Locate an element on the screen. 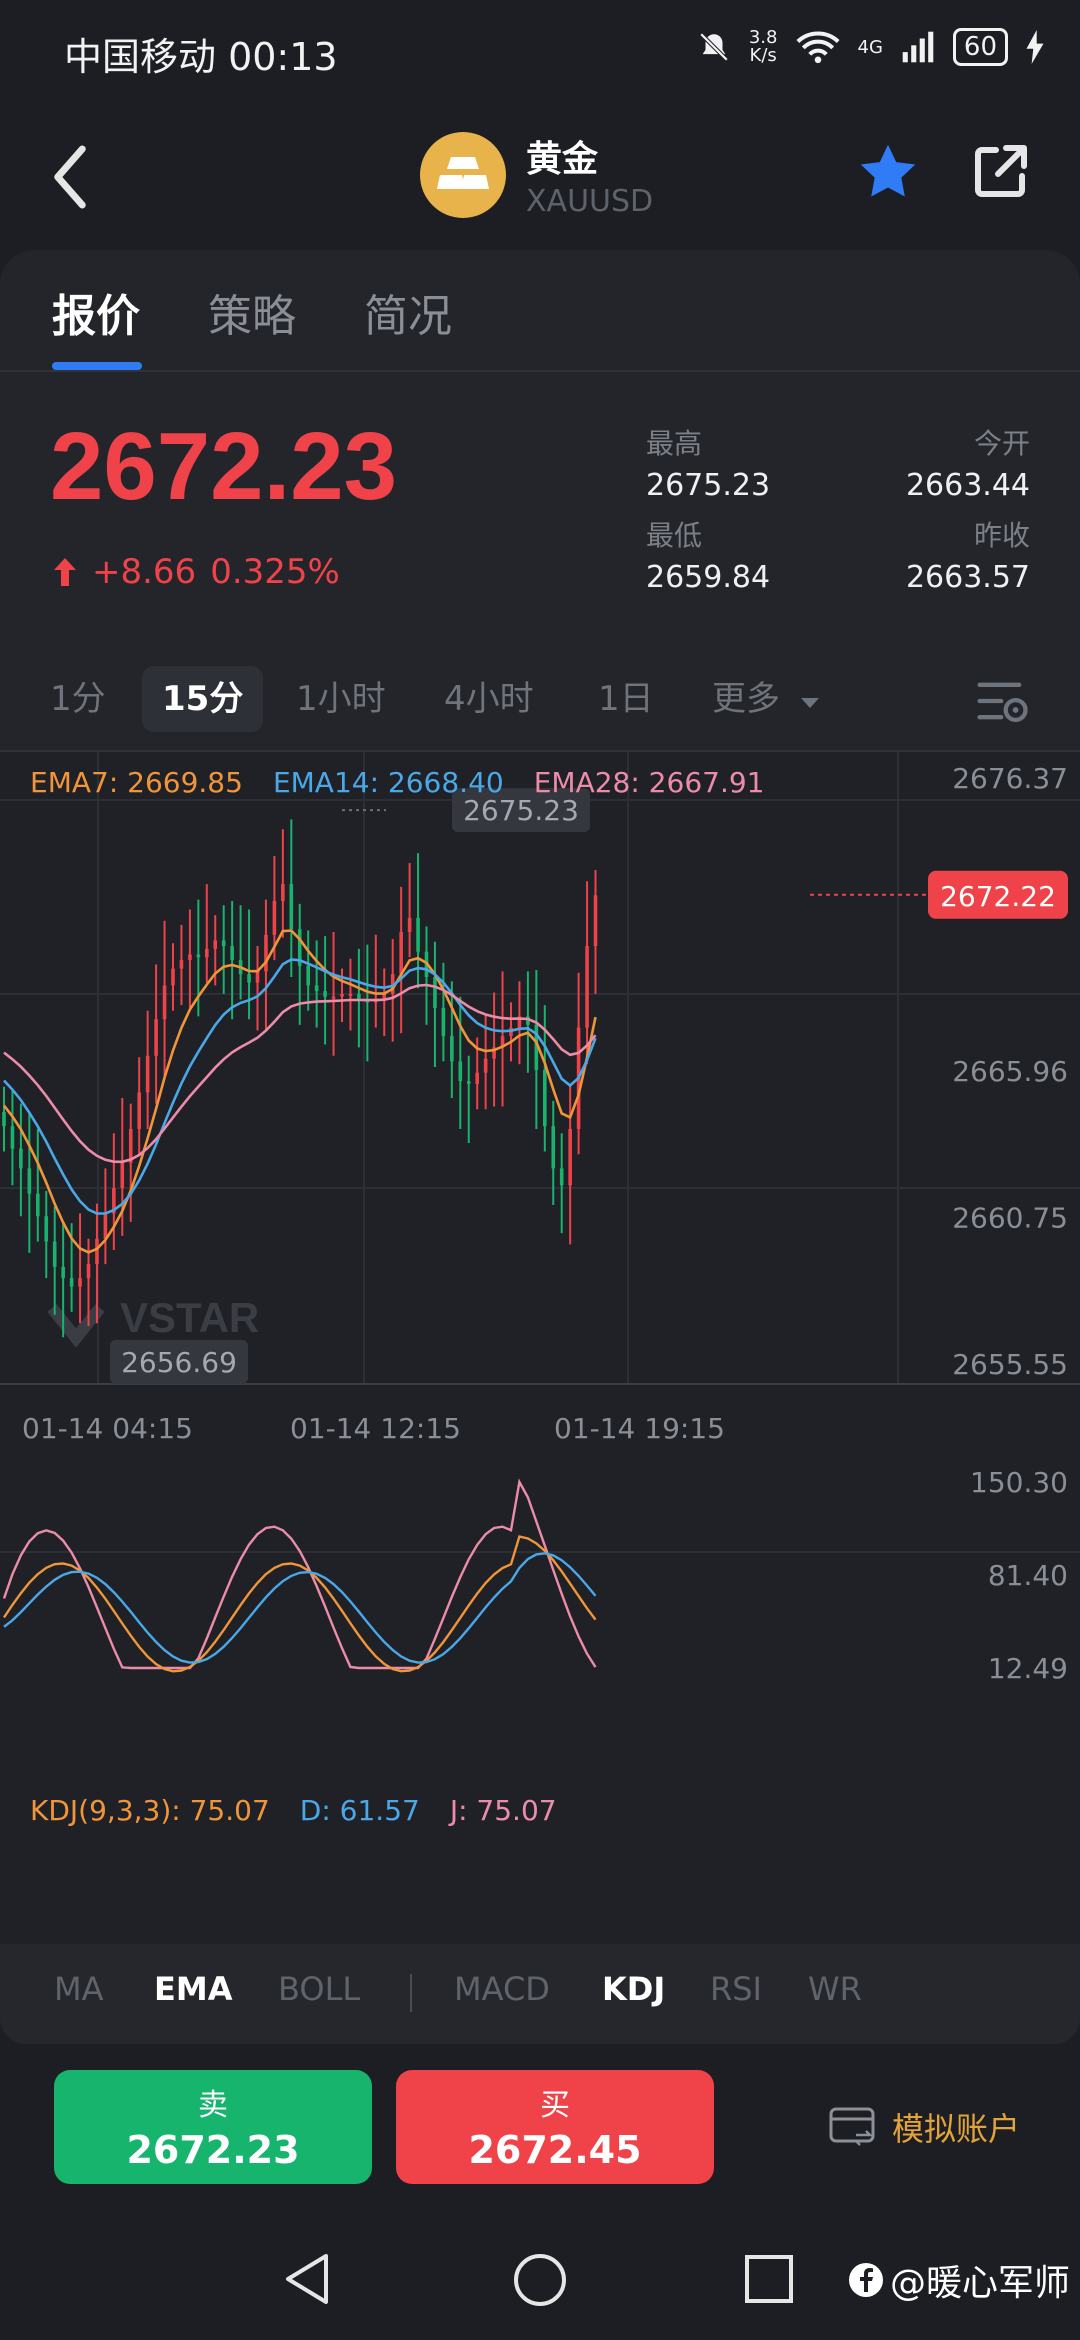  indicator-macd: MACD is located at coordinates (502, 1989).